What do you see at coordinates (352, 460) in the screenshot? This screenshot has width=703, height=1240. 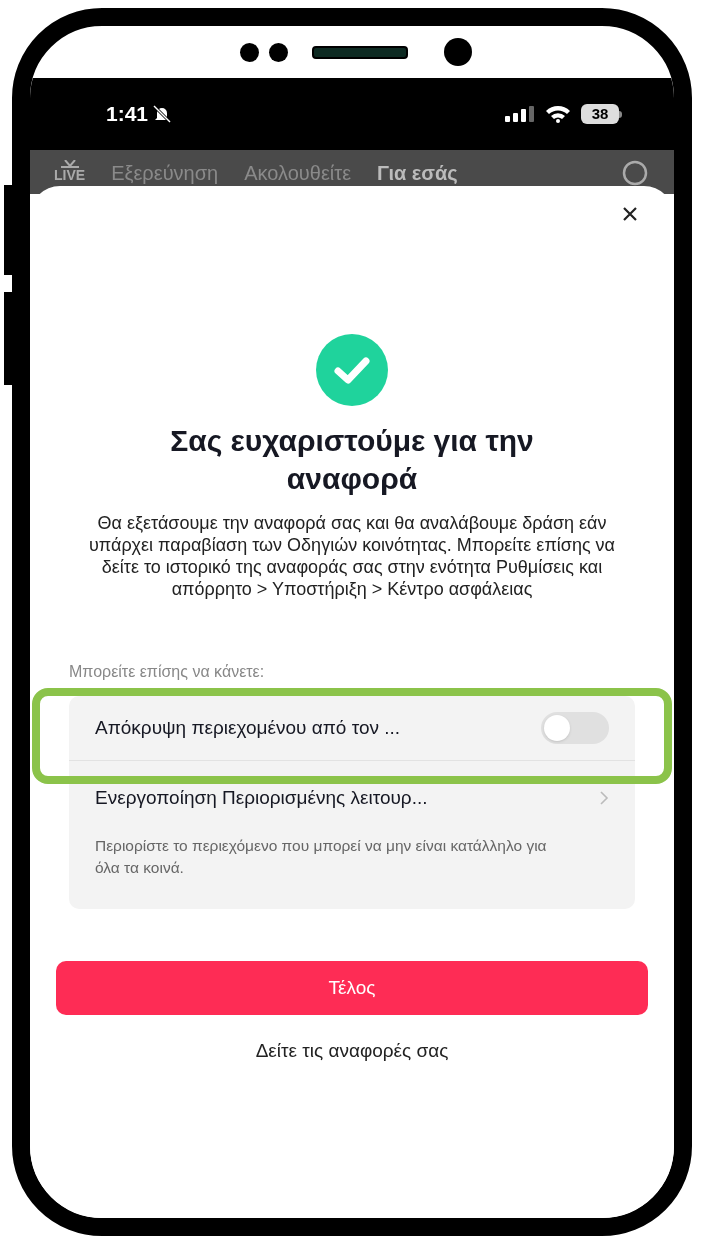 I see `sheet-title: Σας ευχαριστούμε για την αναφορά` at bounding box center [352, 460].